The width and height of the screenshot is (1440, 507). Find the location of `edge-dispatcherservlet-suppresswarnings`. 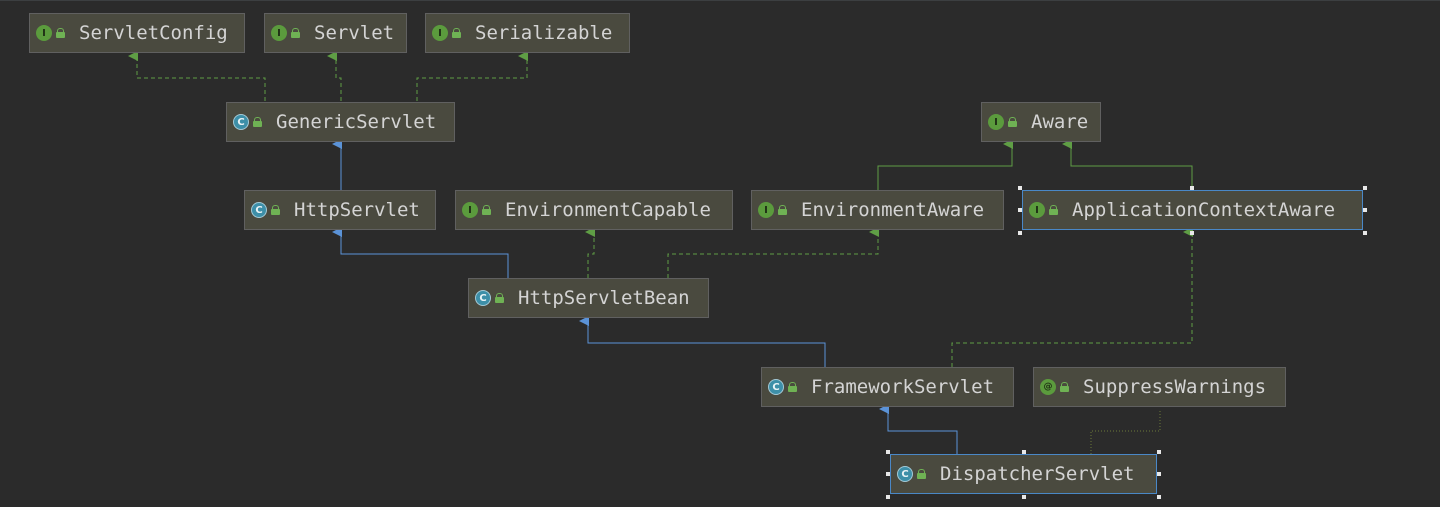

edge-dispatcherservlet-suppresswarnings is located at coordinates (1125, 431).